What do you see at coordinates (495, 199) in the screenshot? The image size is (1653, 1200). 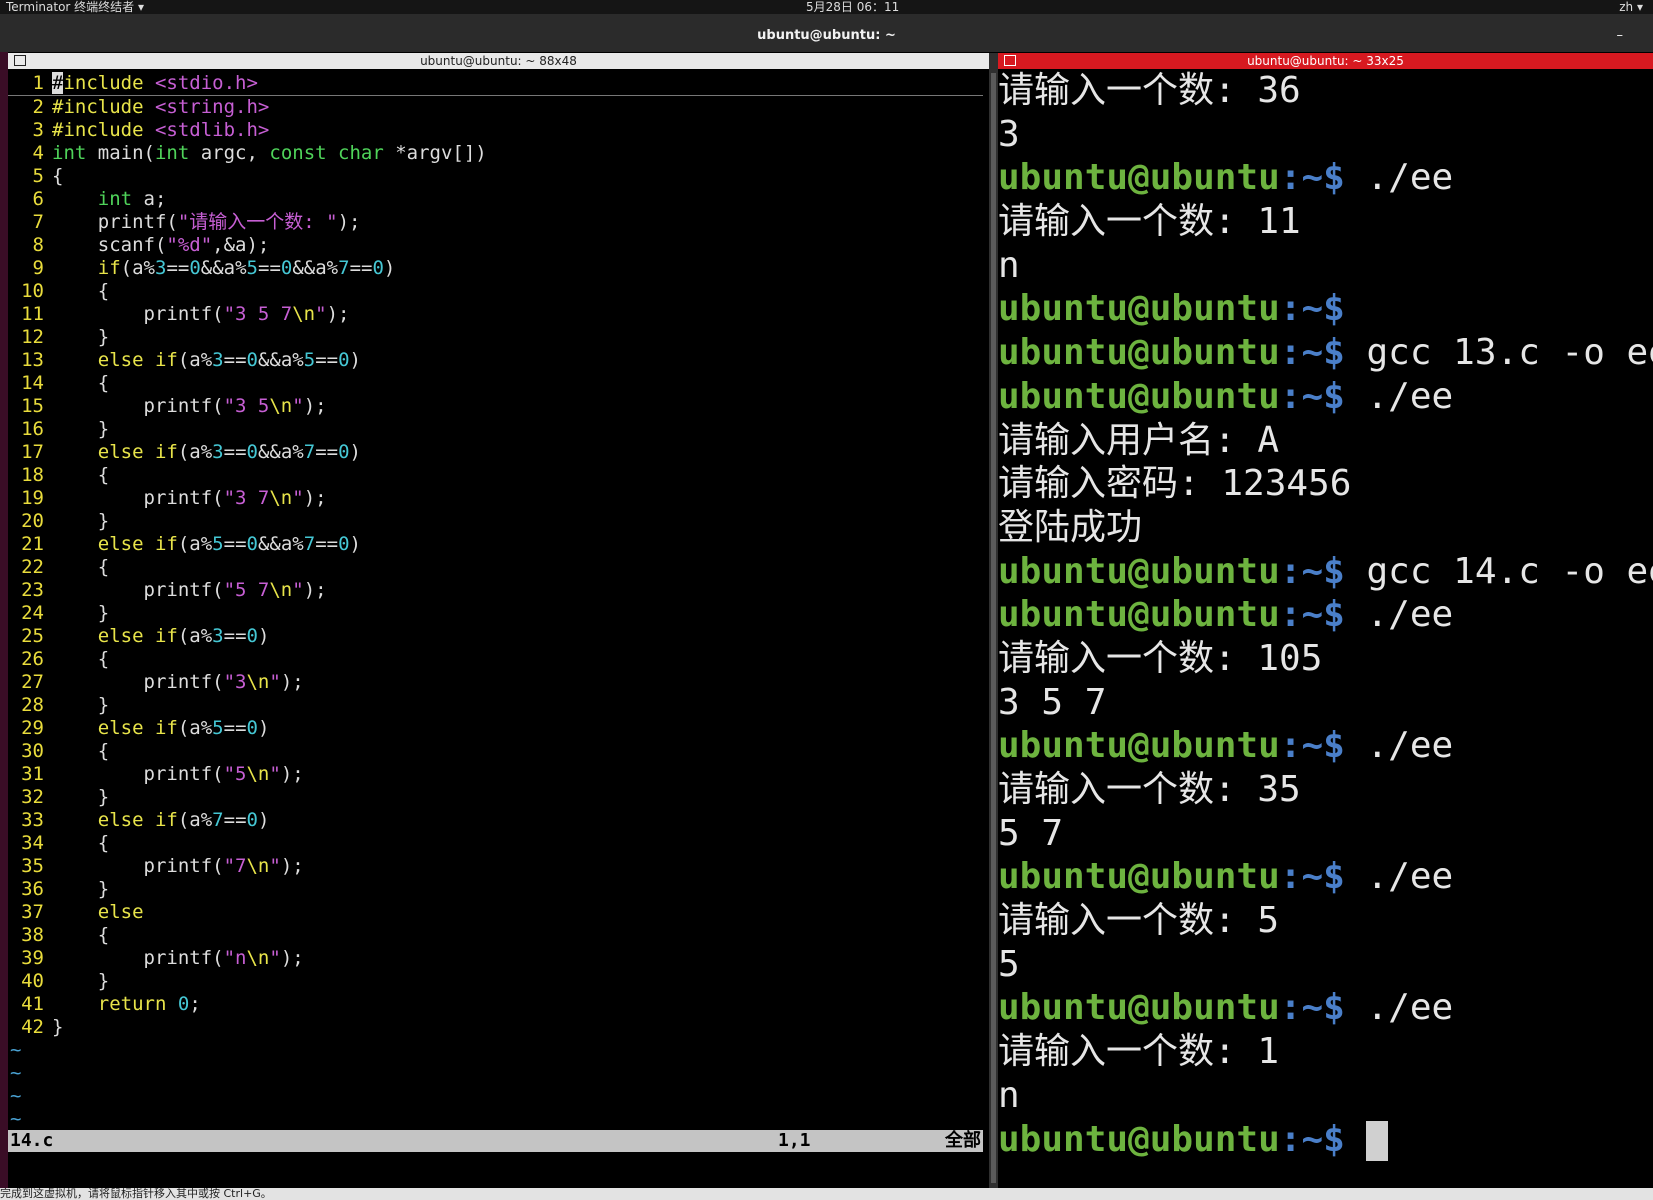 I see `code-line: 6 int a;` at bounding box center [495, 199].